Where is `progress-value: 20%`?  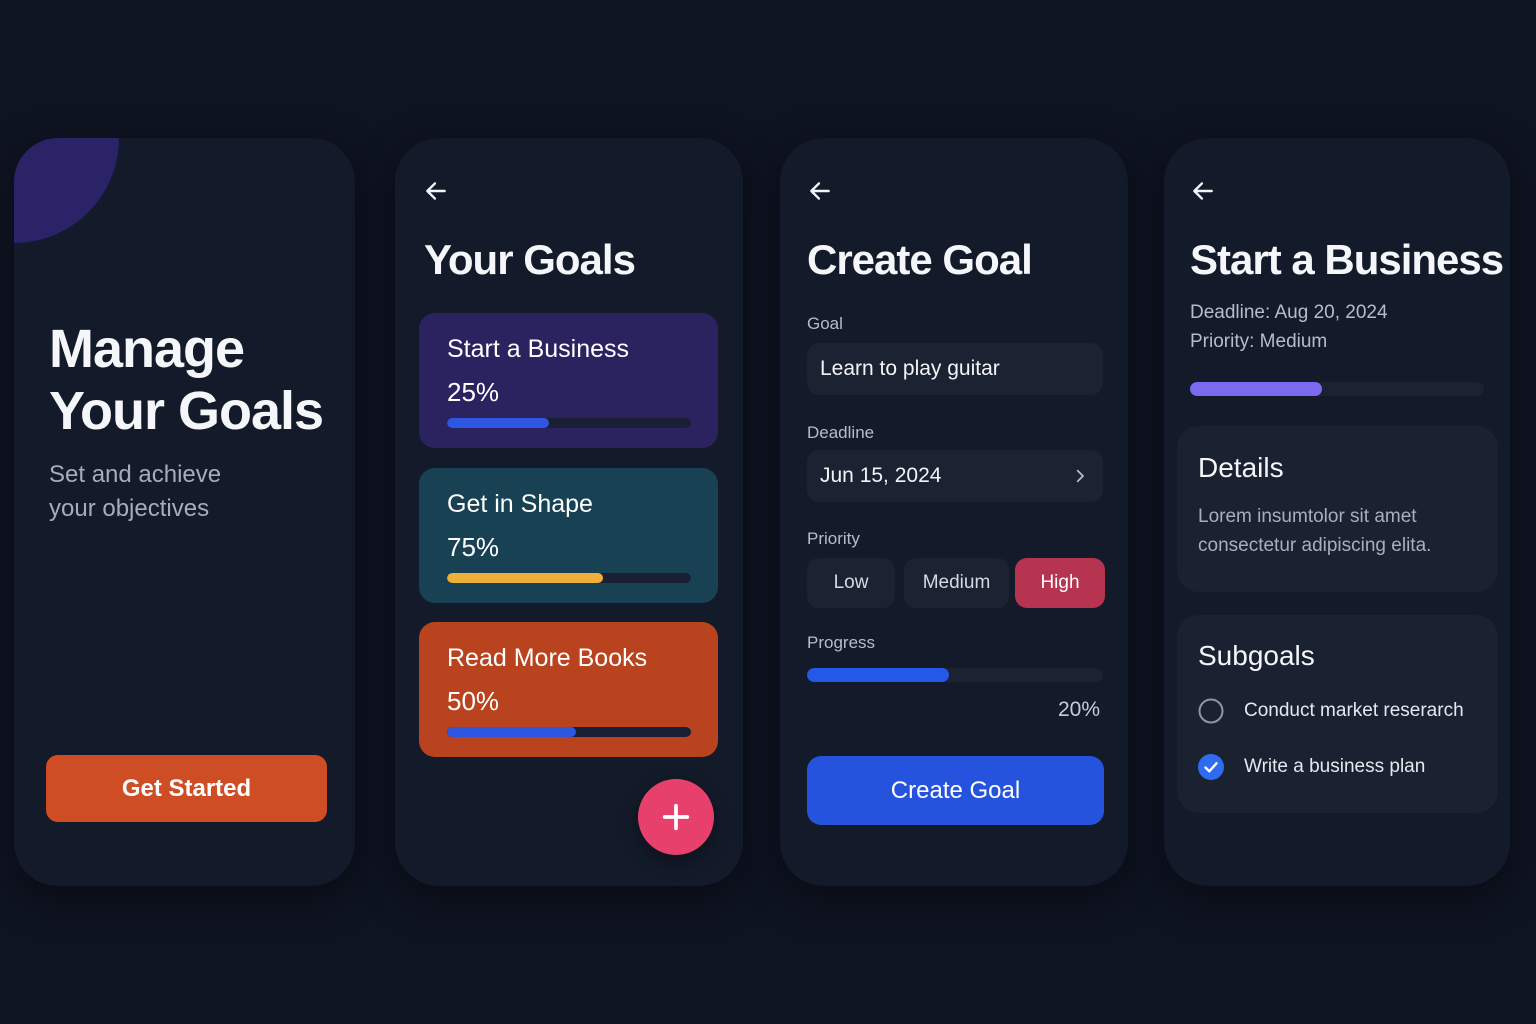
progress-value: 20% is located at coordinates (1078, 709).